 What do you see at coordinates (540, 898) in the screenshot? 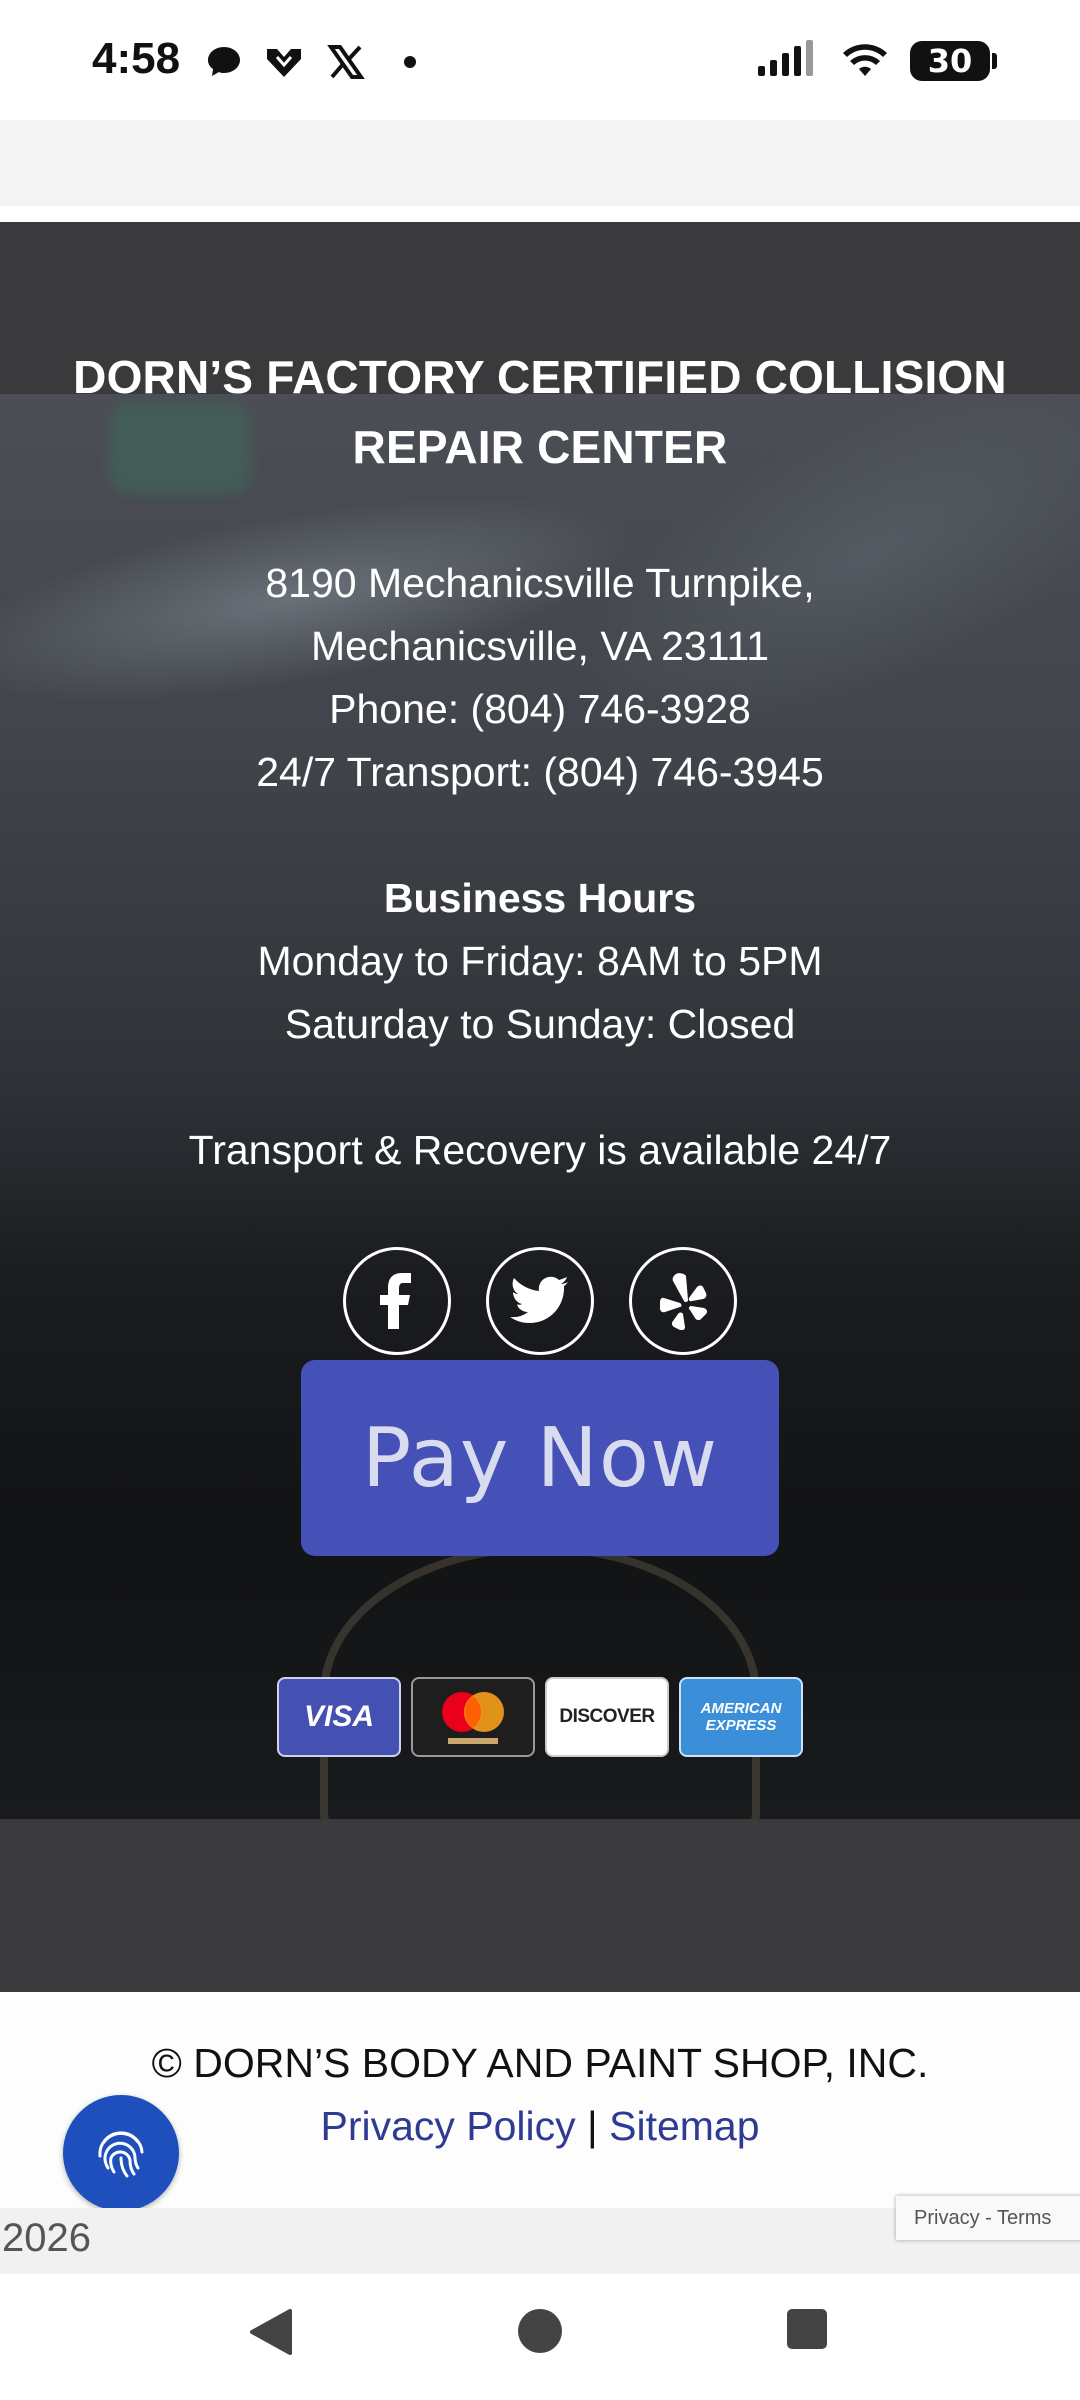
I see `business-hours-heading: Business Hours` at bounding box center [540, 898].